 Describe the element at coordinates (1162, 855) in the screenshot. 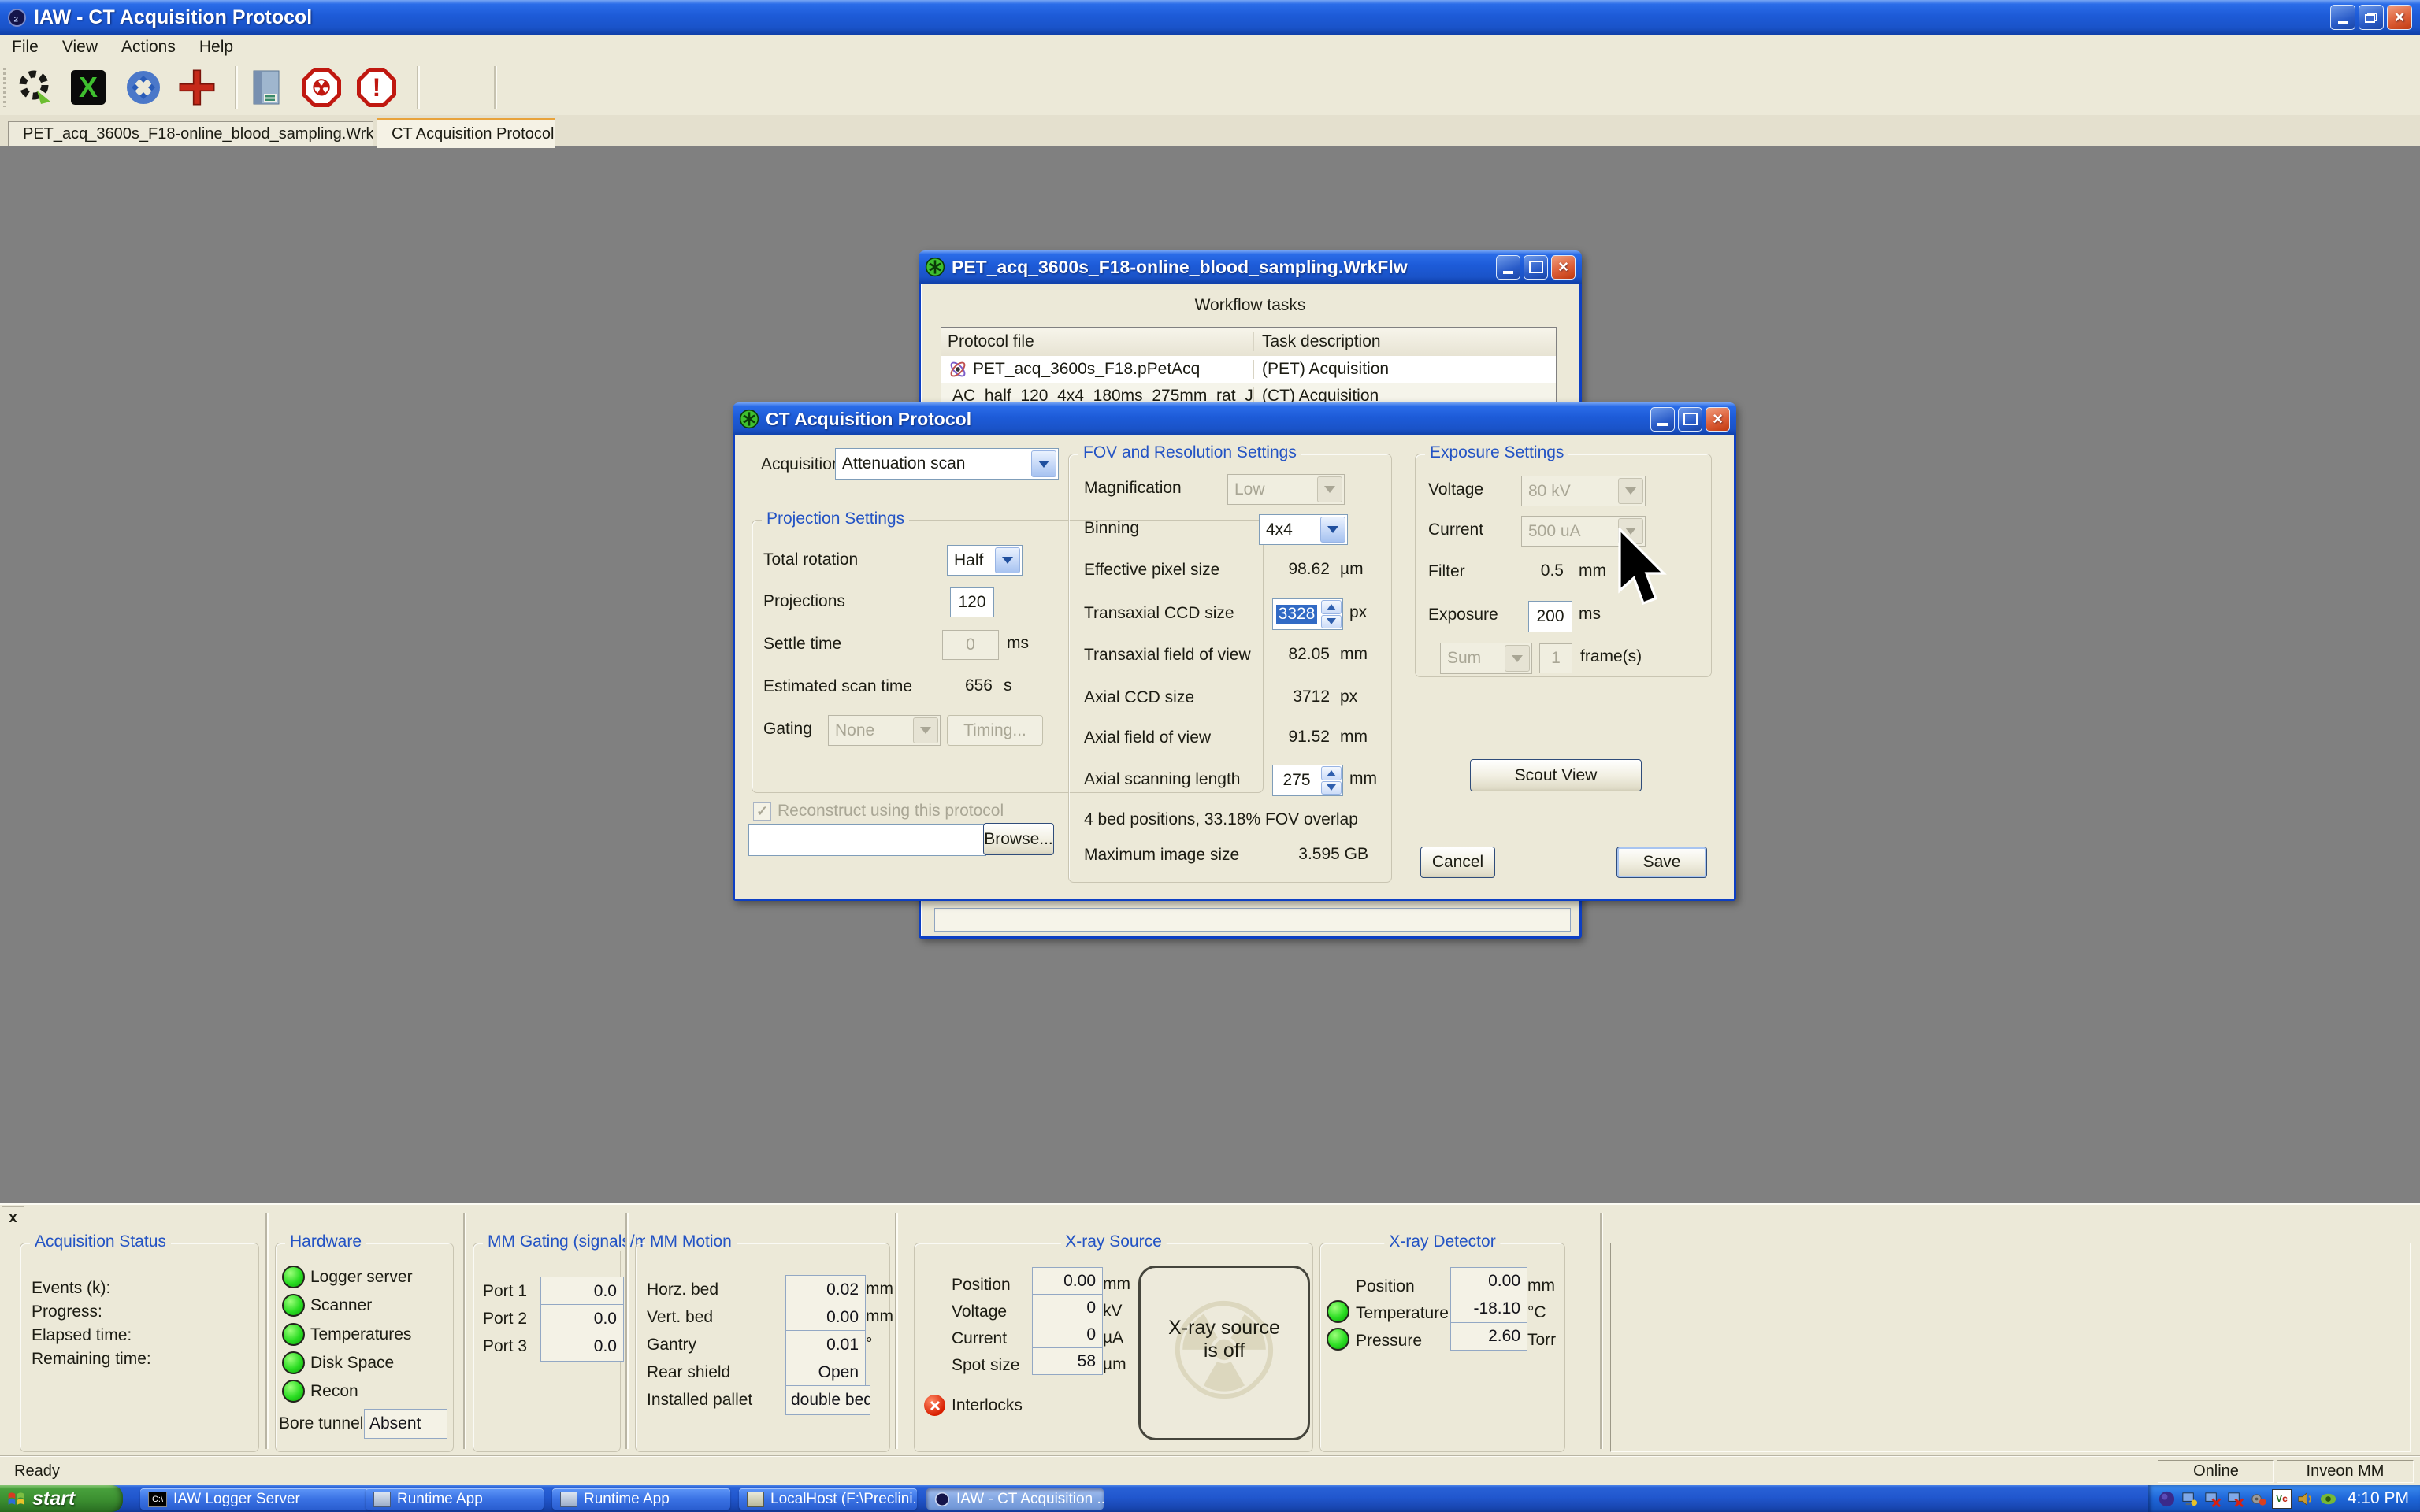

I see `max-image-size-label: Maximum image size` at that location.